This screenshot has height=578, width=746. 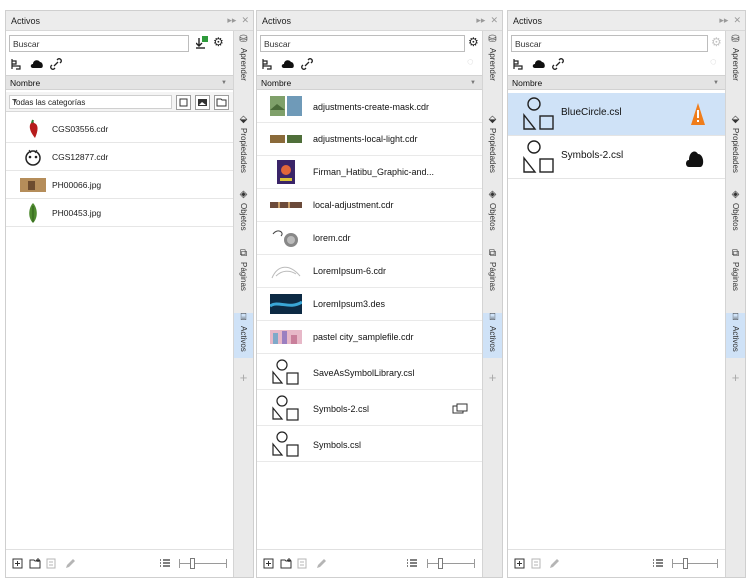 I want to click on linked-library-icon, so click(x=460, y=408).